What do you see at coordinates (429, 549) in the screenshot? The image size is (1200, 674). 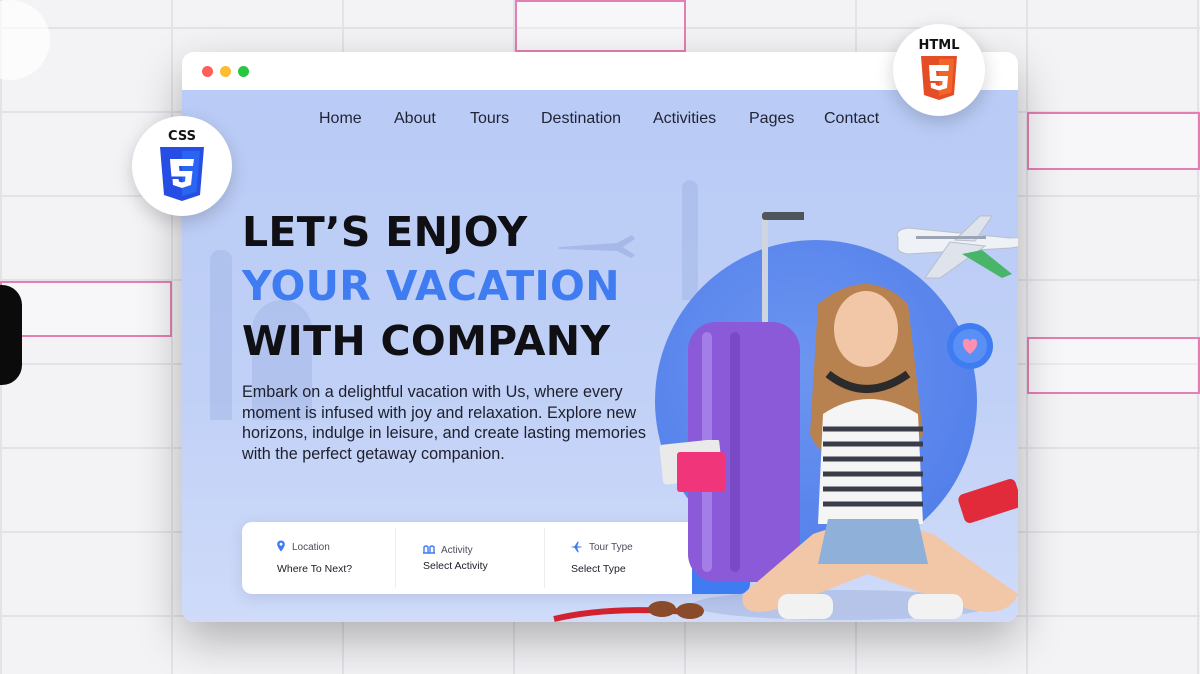 I see `activity-icon` at bounding box center [429, 549].